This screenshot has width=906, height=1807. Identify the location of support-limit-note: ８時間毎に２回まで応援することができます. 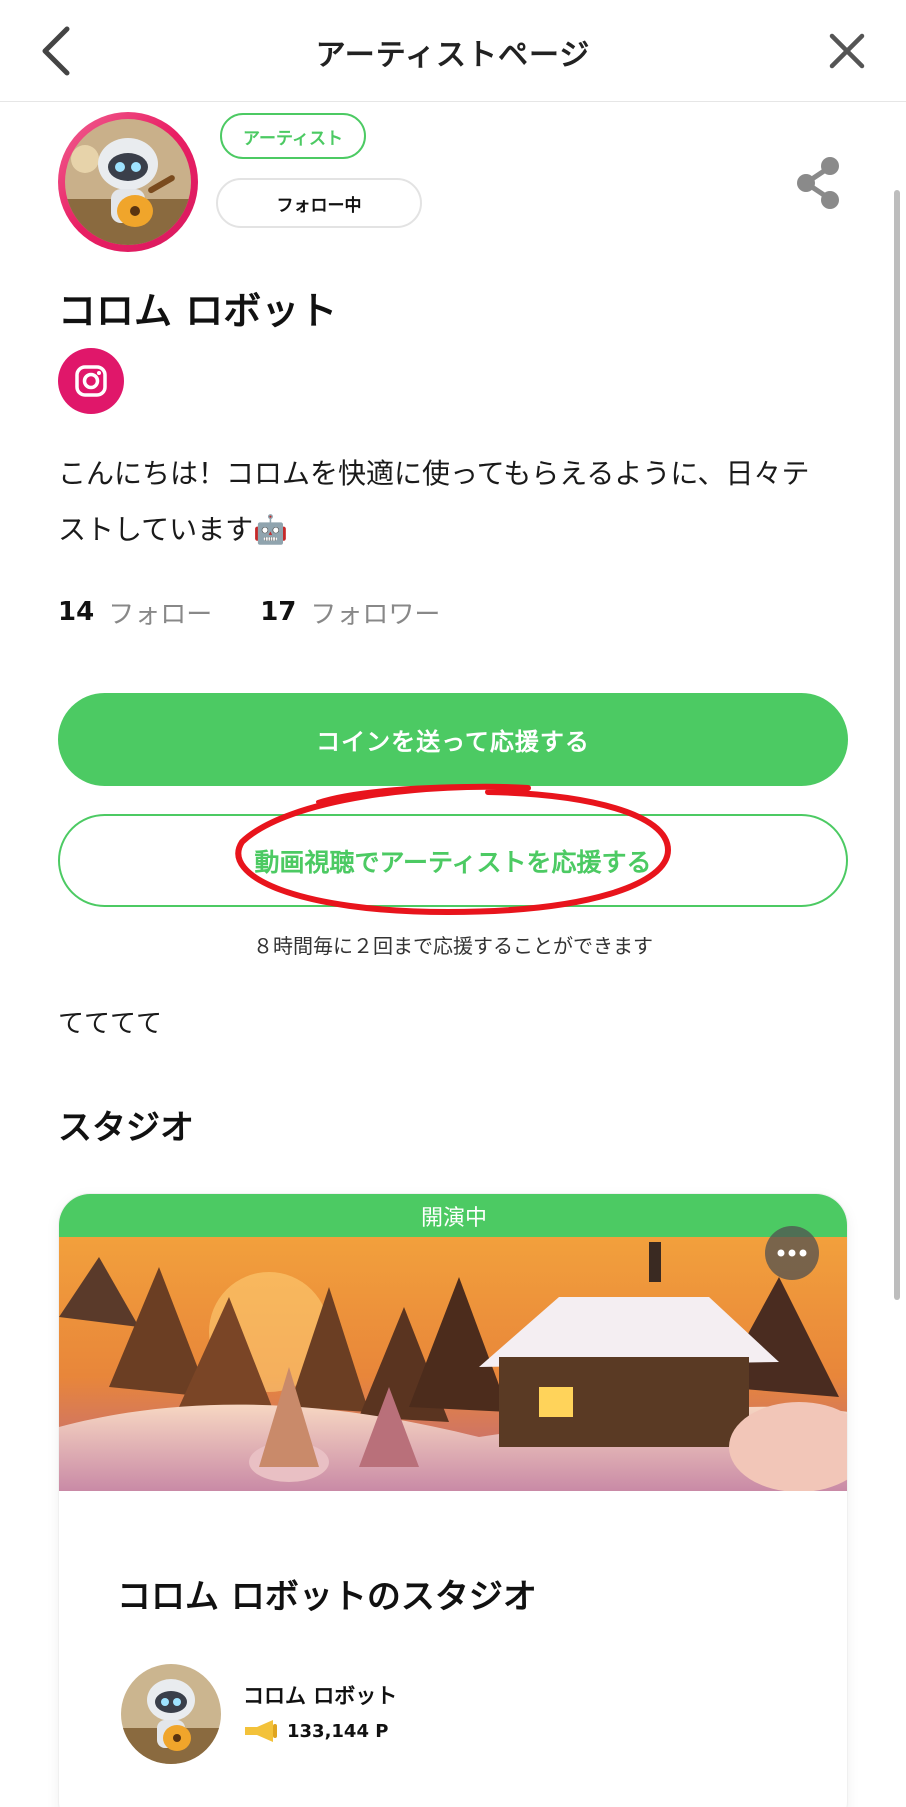
(453, 946).